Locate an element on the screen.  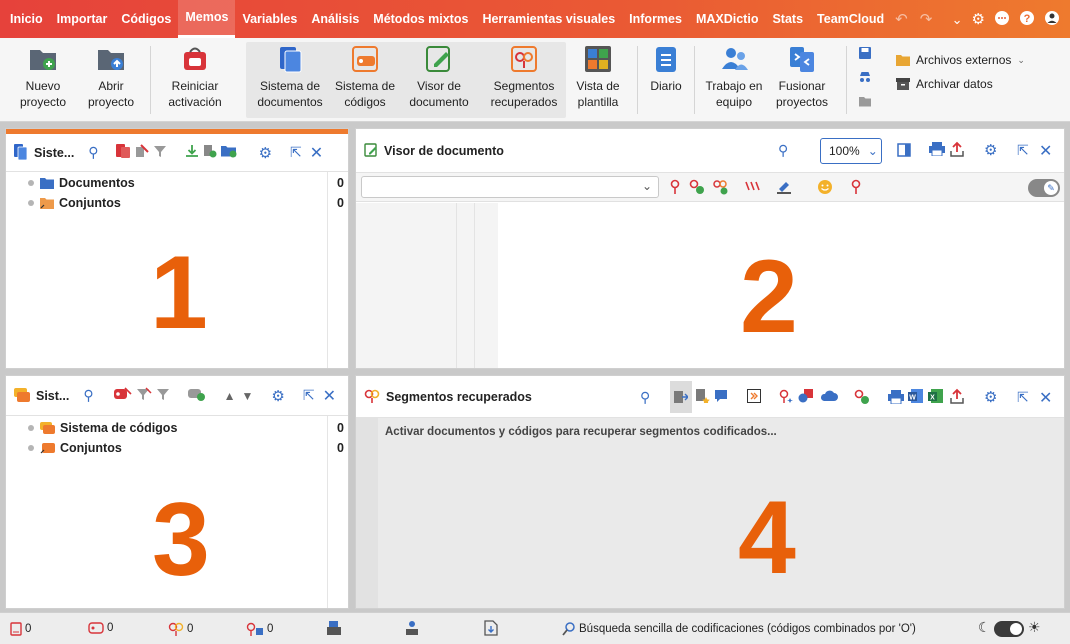
shapes-icon is located at coordinates (806, 397).